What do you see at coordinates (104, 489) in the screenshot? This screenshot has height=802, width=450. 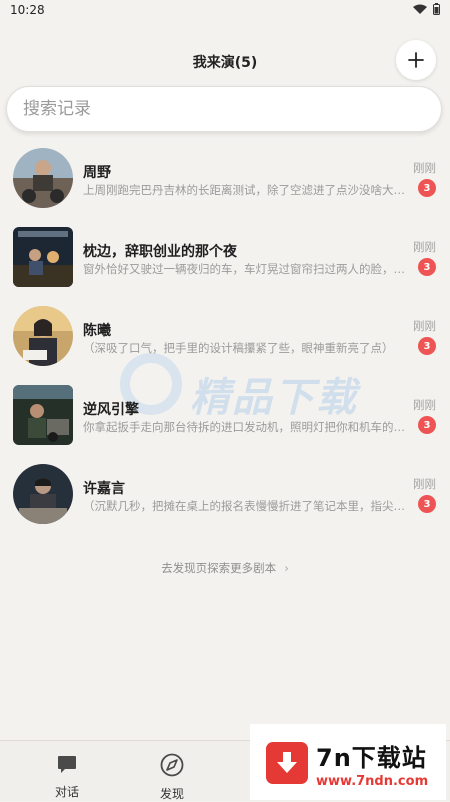 I see `conversation-name: 许嘉言` at bounding box center [104, 489].